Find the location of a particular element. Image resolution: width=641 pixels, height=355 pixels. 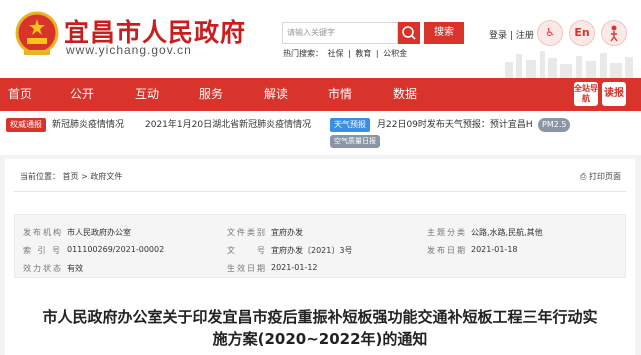

breadcrumb-home: 首页 is located at coordinates (71, 176).